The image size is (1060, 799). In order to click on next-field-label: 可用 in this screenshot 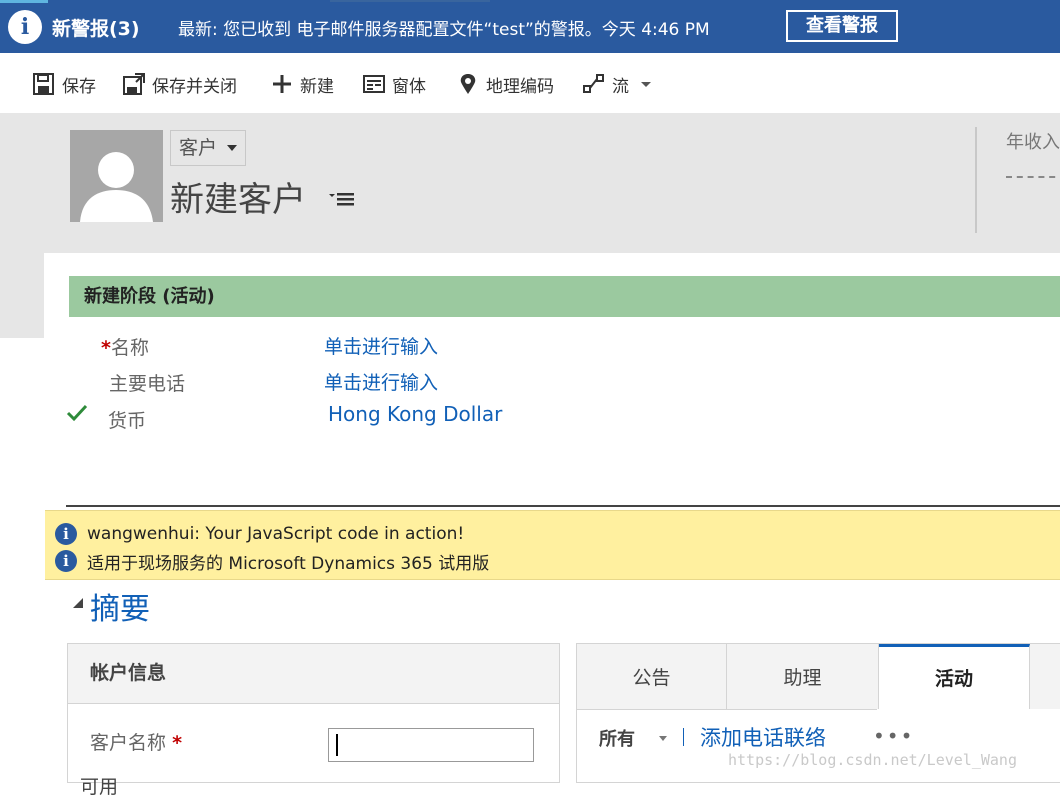, I will do `click(99, 787)`.